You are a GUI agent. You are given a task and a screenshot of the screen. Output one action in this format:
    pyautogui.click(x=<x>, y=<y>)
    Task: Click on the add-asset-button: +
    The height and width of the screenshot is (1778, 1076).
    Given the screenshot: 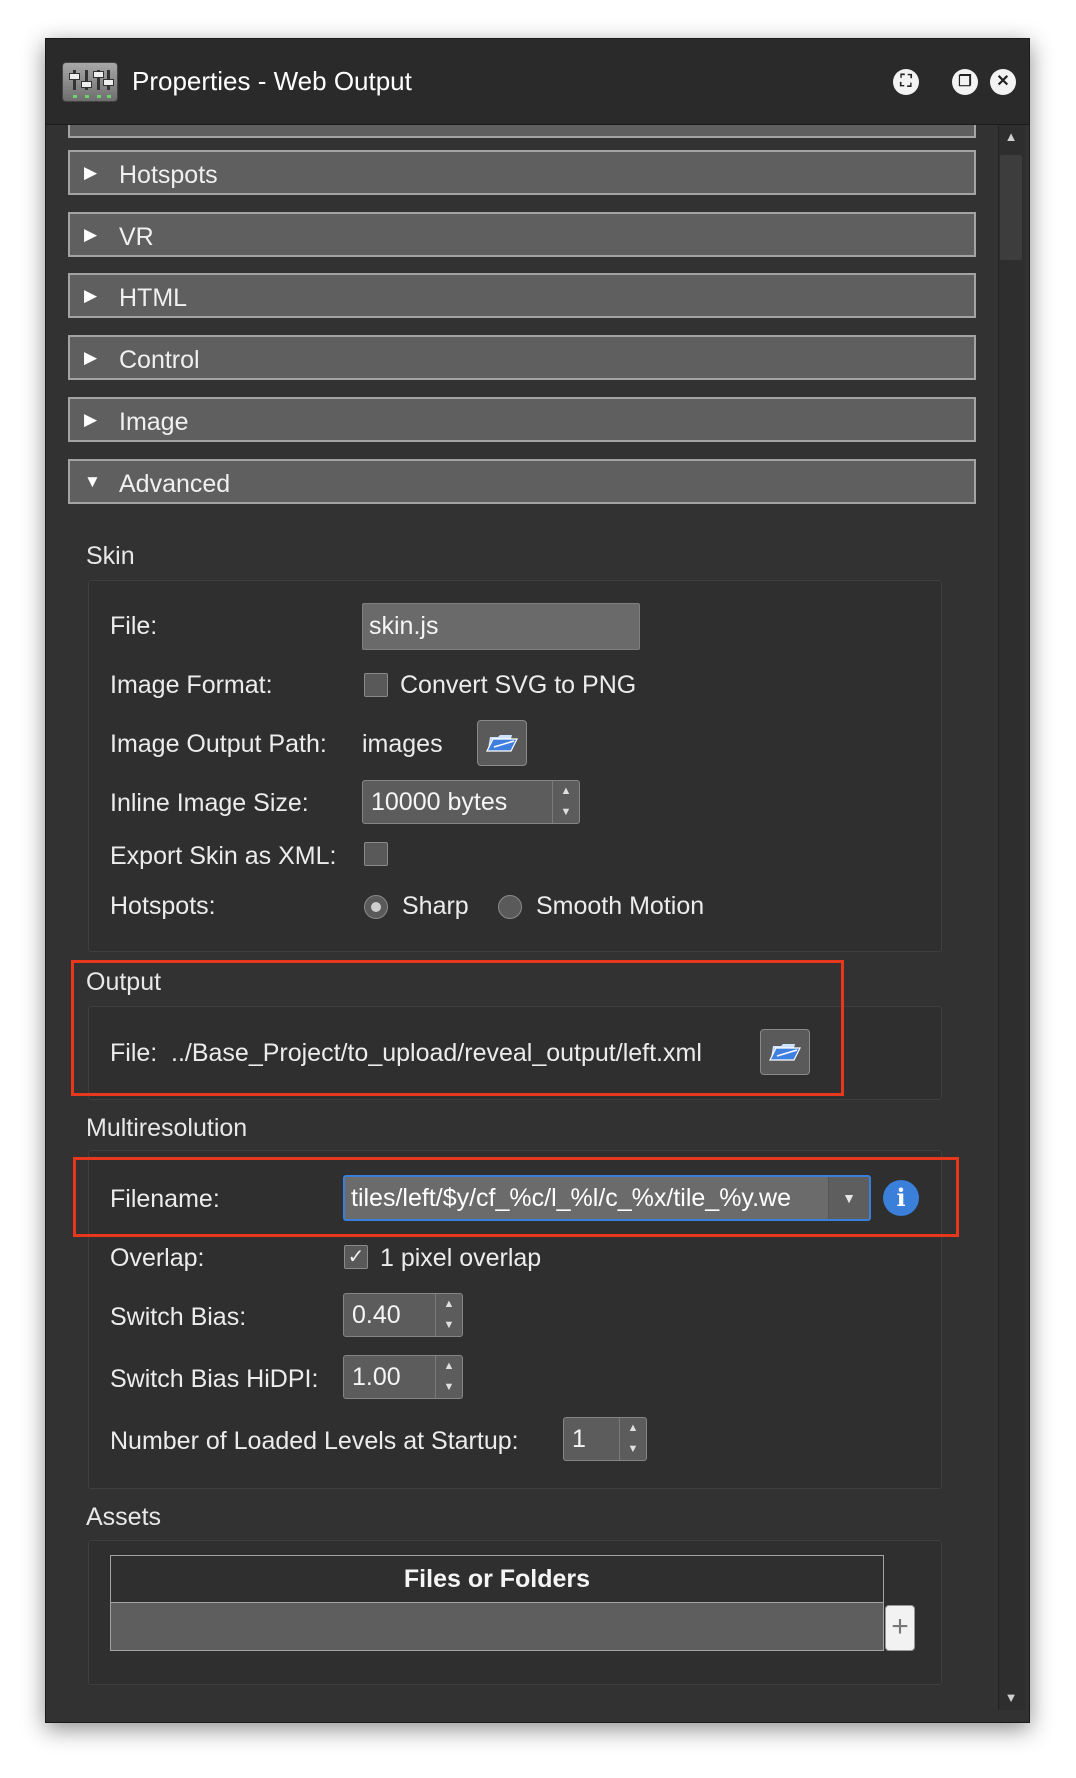 What is the action you would take?
    pyautogui.click(x=900, y=1628)
    